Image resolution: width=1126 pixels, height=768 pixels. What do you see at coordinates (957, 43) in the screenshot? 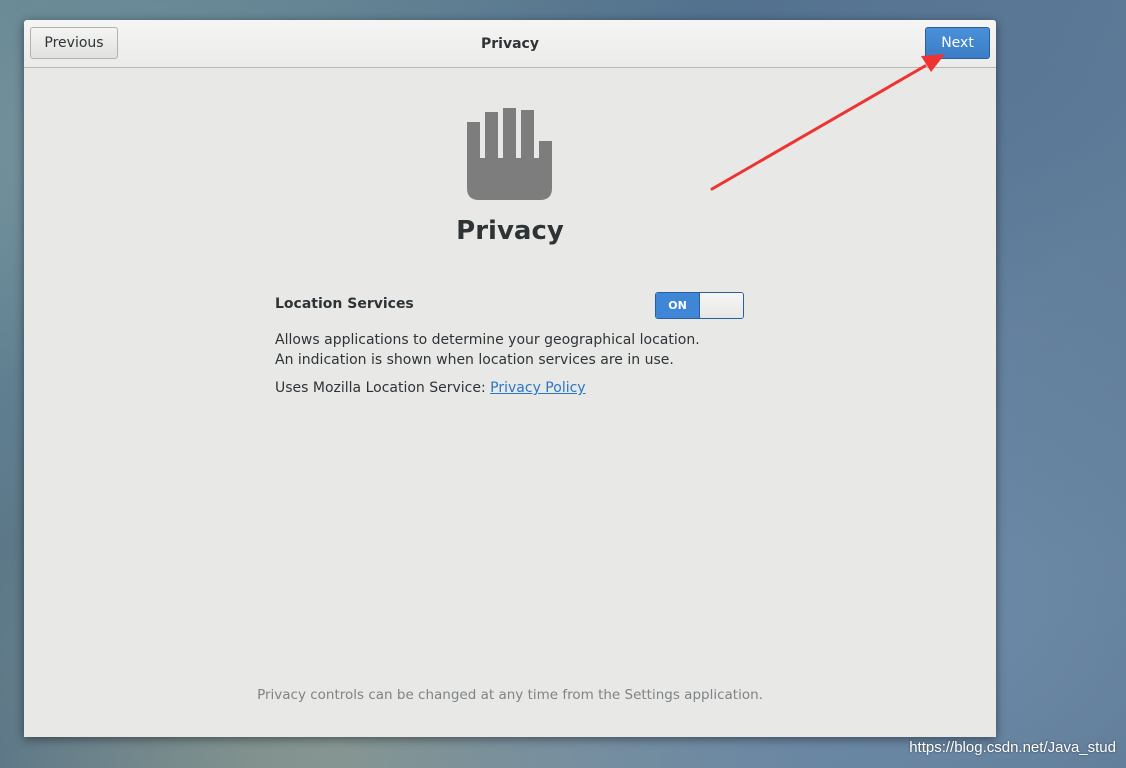
I see `next-button: Next` at bounding box center [957, 43].